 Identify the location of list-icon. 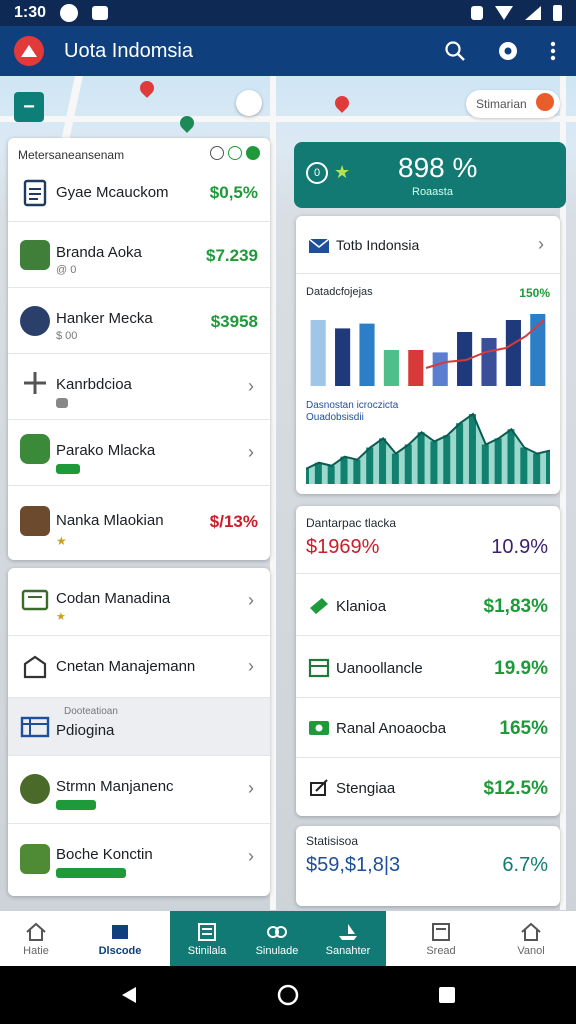
(207, 931).